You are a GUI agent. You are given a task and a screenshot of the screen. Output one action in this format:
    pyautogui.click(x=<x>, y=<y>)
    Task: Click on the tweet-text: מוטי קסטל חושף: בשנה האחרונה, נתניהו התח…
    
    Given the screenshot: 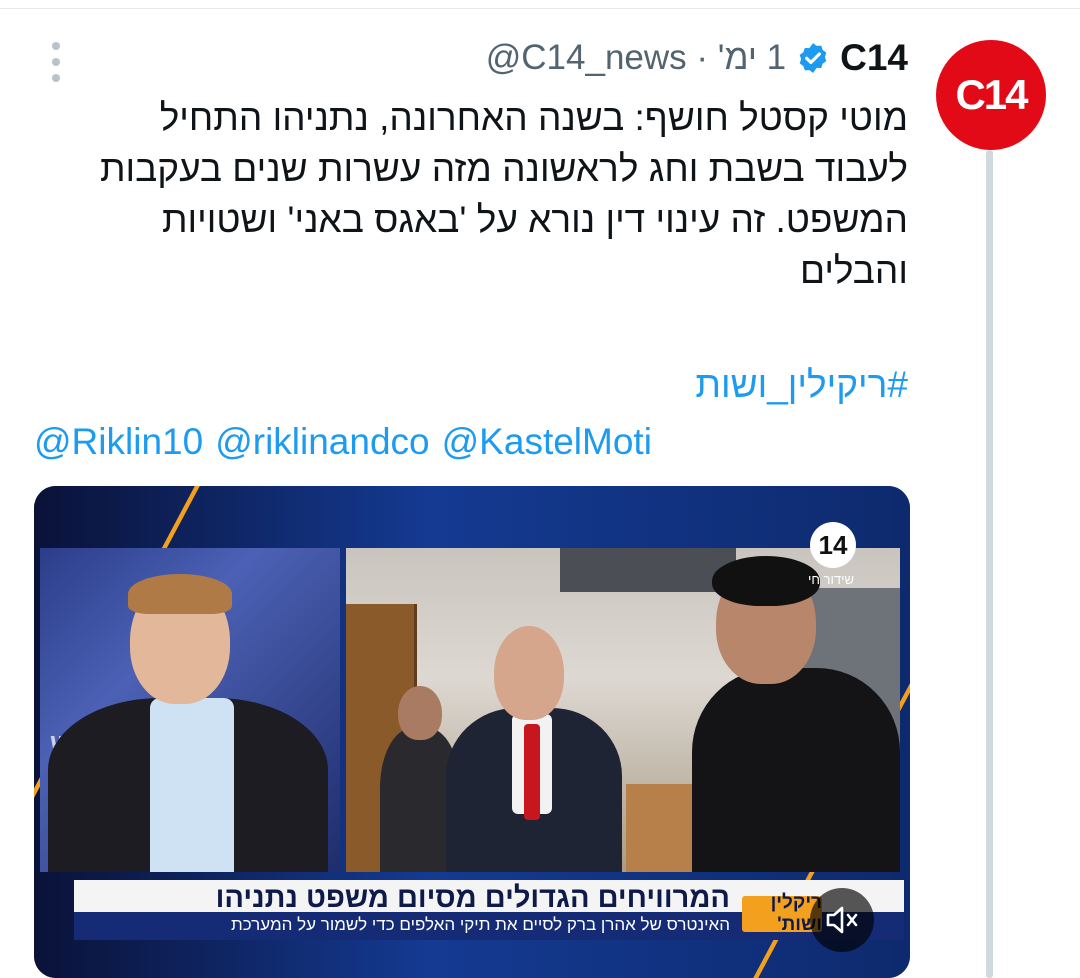 What is the action you would take?
    pyautogui.click(x=503, y=194)
    